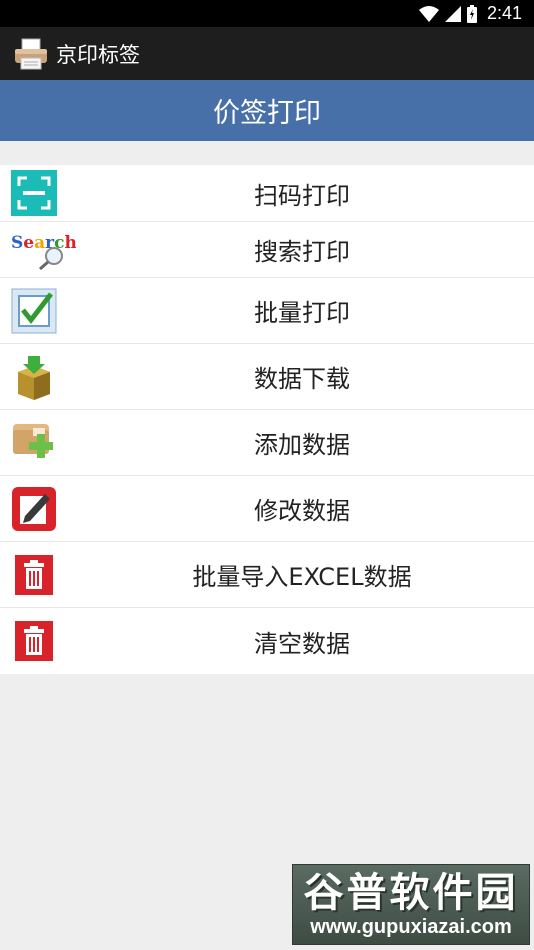 Image resolution: width=534 pixels, height=950 pixels. Describe the element at coordinates (34, 311) in the screenshot. I see `checkbox-icon` at that location.